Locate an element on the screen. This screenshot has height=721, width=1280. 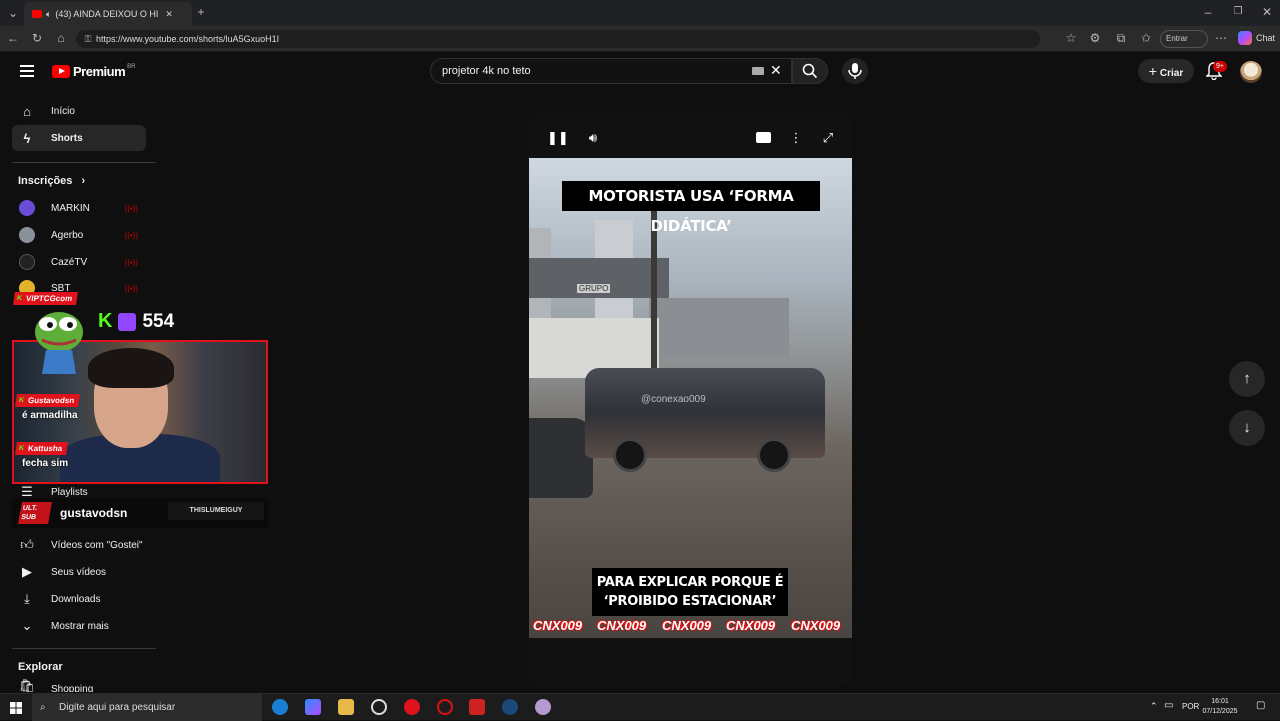
search-button is located at coordinates (810, 71).